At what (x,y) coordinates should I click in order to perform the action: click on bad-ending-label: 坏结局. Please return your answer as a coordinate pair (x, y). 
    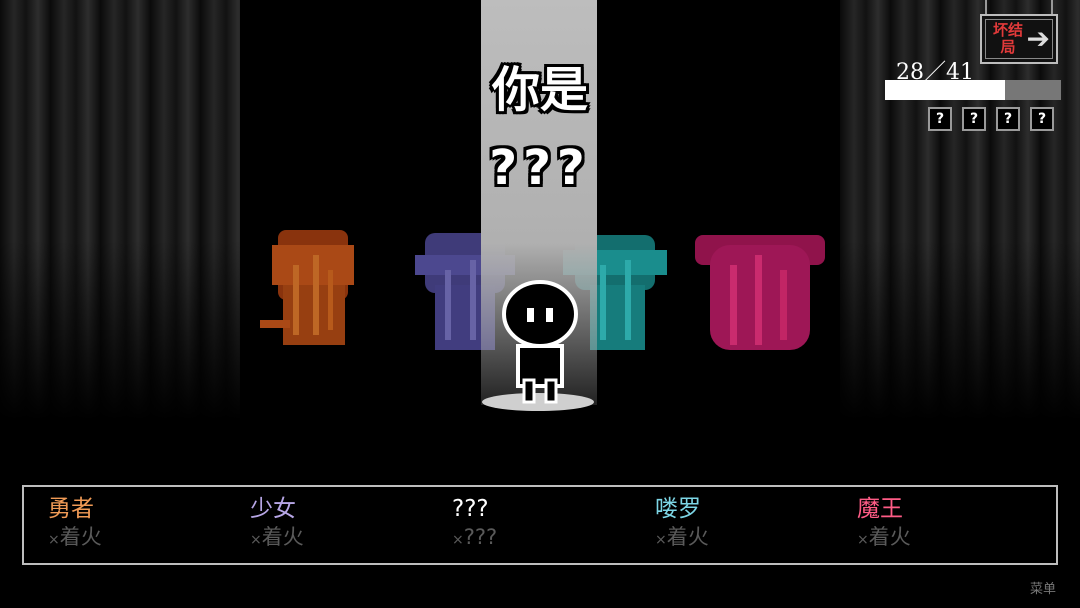
    Looking at the image, I should click on (1007, 38).